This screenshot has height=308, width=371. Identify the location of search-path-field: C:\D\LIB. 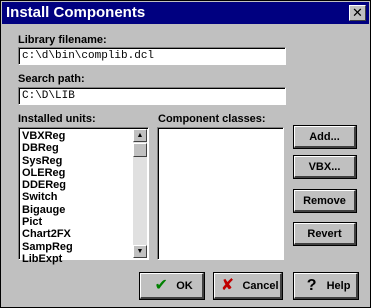
(152, 96).